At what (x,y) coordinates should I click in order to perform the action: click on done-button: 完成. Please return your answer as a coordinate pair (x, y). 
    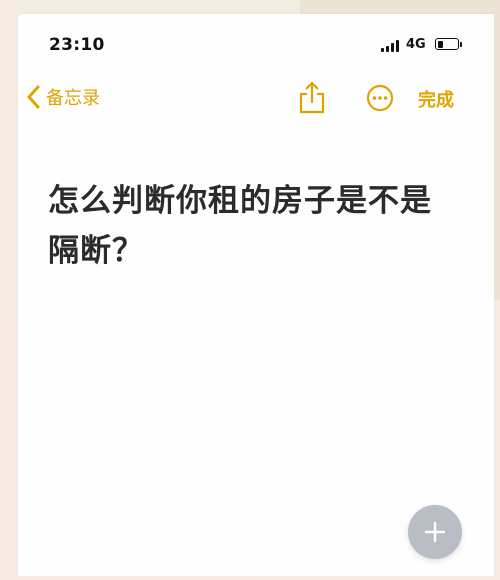
    Looking at the image, I should click on (436, 99).